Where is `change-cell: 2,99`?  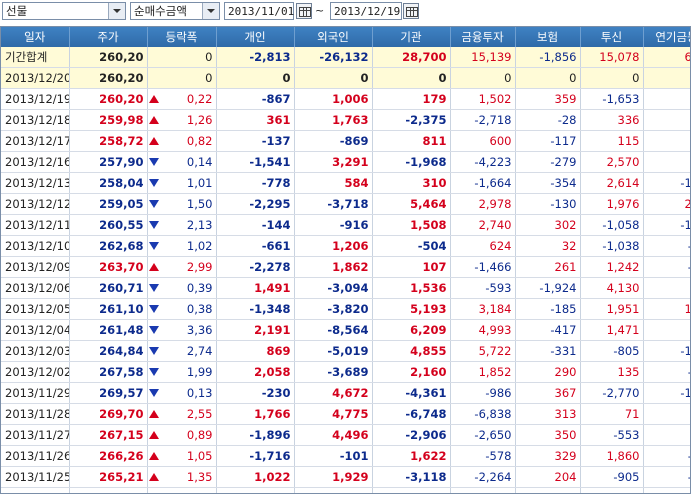
change-cell: 2,99 is located at coordinates (189, 267).